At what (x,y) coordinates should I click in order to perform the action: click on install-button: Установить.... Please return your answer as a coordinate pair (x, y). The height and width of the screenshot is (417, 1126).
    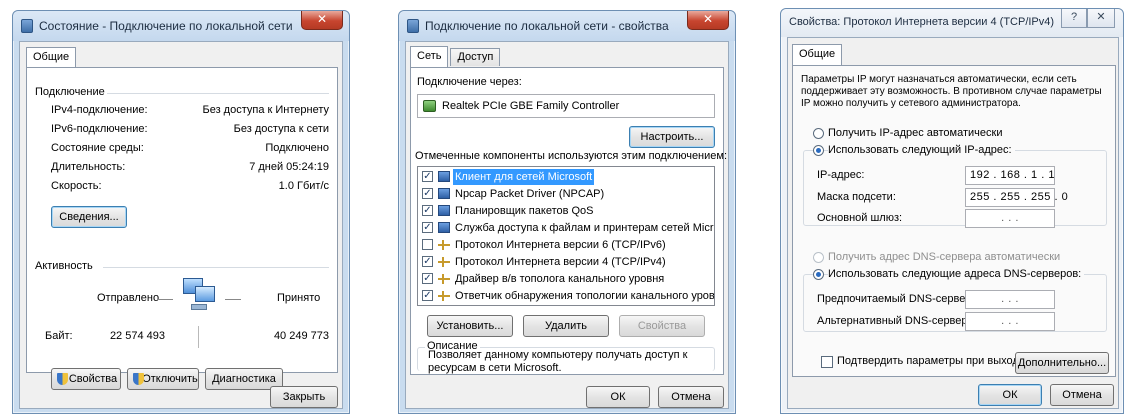
    Looking at the image, I should click on (470, 326).